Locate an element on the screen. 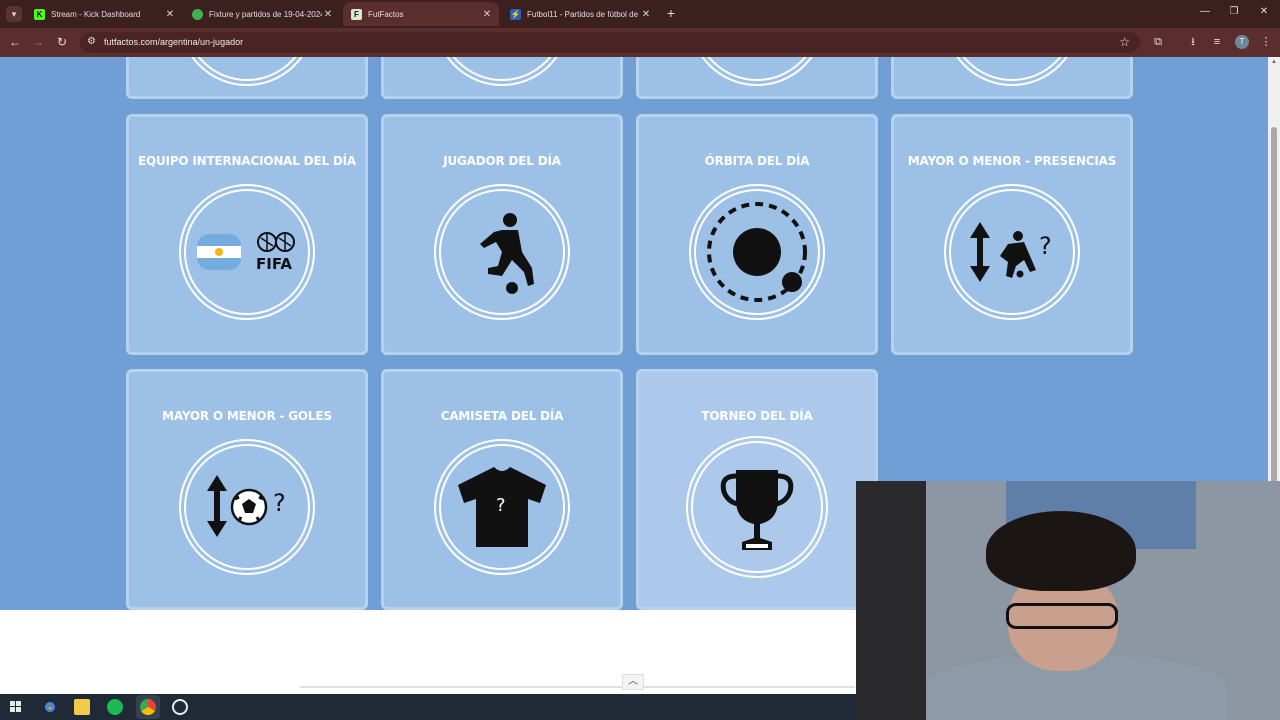 The image size is (1280, 720). scrollbar-thumb is located at coordinates (1274, 332).